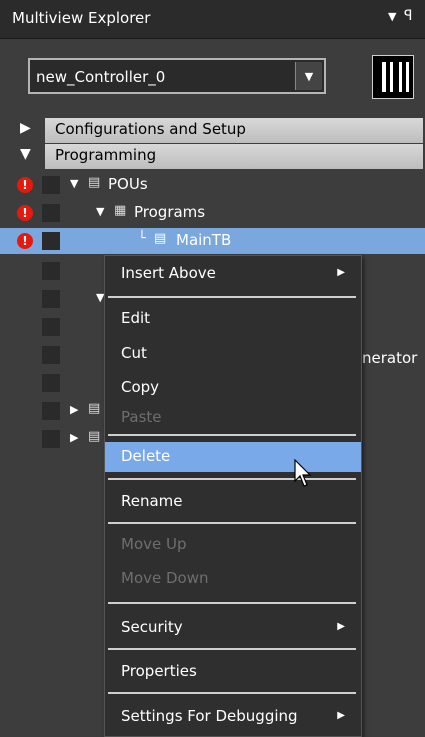 The width and height of the screenshot is (425, 737). What do you see at coordinates (81, 18) in the screenshot?
I see `panel-title: Multiview Explorer` at bounding box center [81, 18].